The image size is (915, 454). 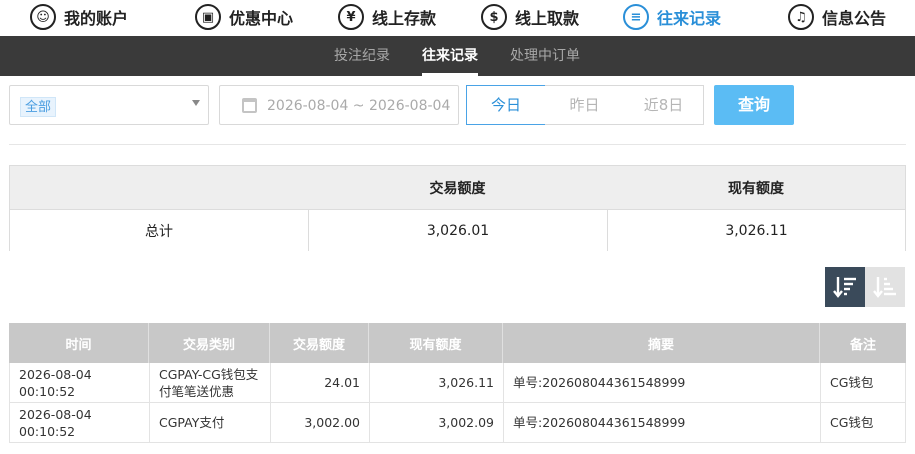 What do you see at coordinates (754, 105) in the screenshot?
I see `query-button: 查询` at bounding box center [754, 105].